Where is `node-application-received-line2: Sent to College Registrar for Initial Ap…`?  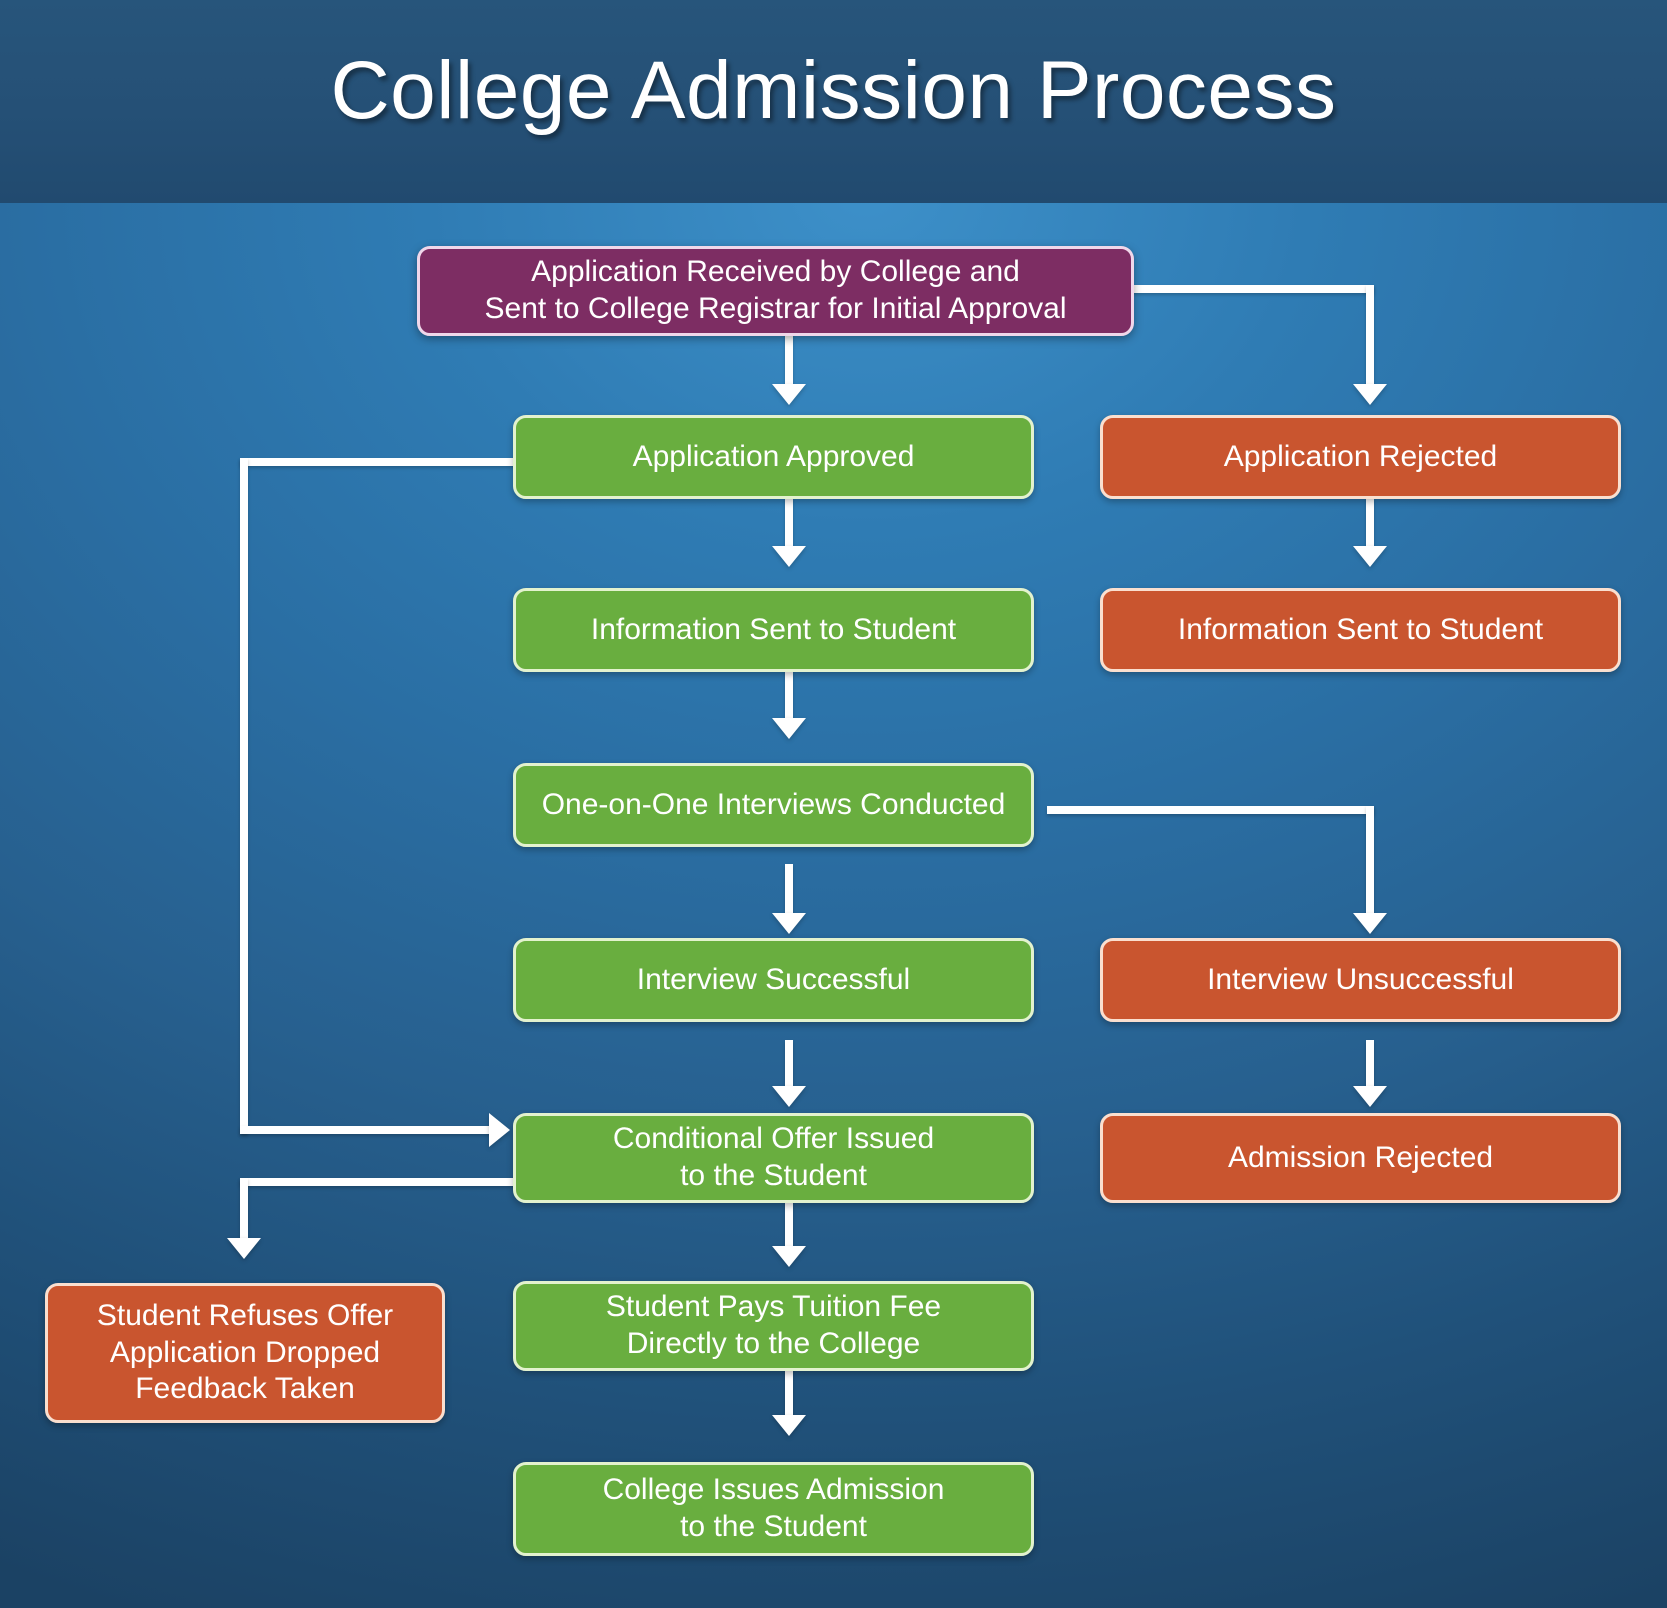
node-application-received-line2: Sent to College Registrar for Initial Ap… is located at coordinates (775, 308).